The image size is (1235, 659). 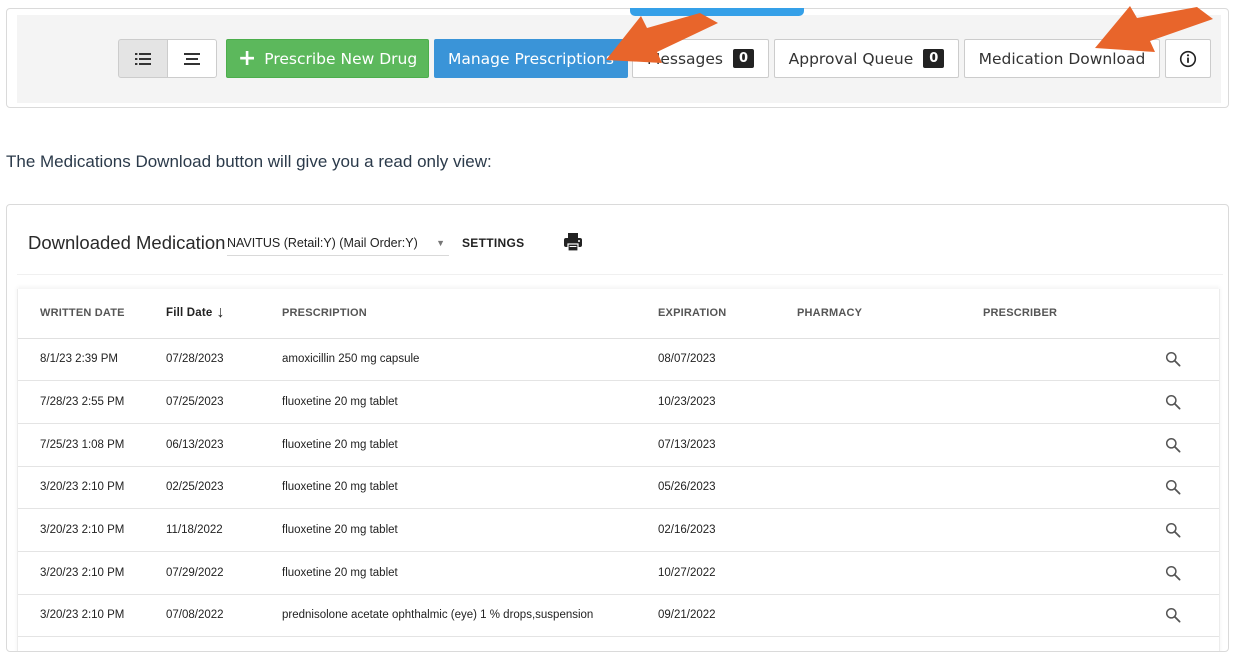 I want to click on medication-download-button: Medication Download, so click(x=1062, y=58).